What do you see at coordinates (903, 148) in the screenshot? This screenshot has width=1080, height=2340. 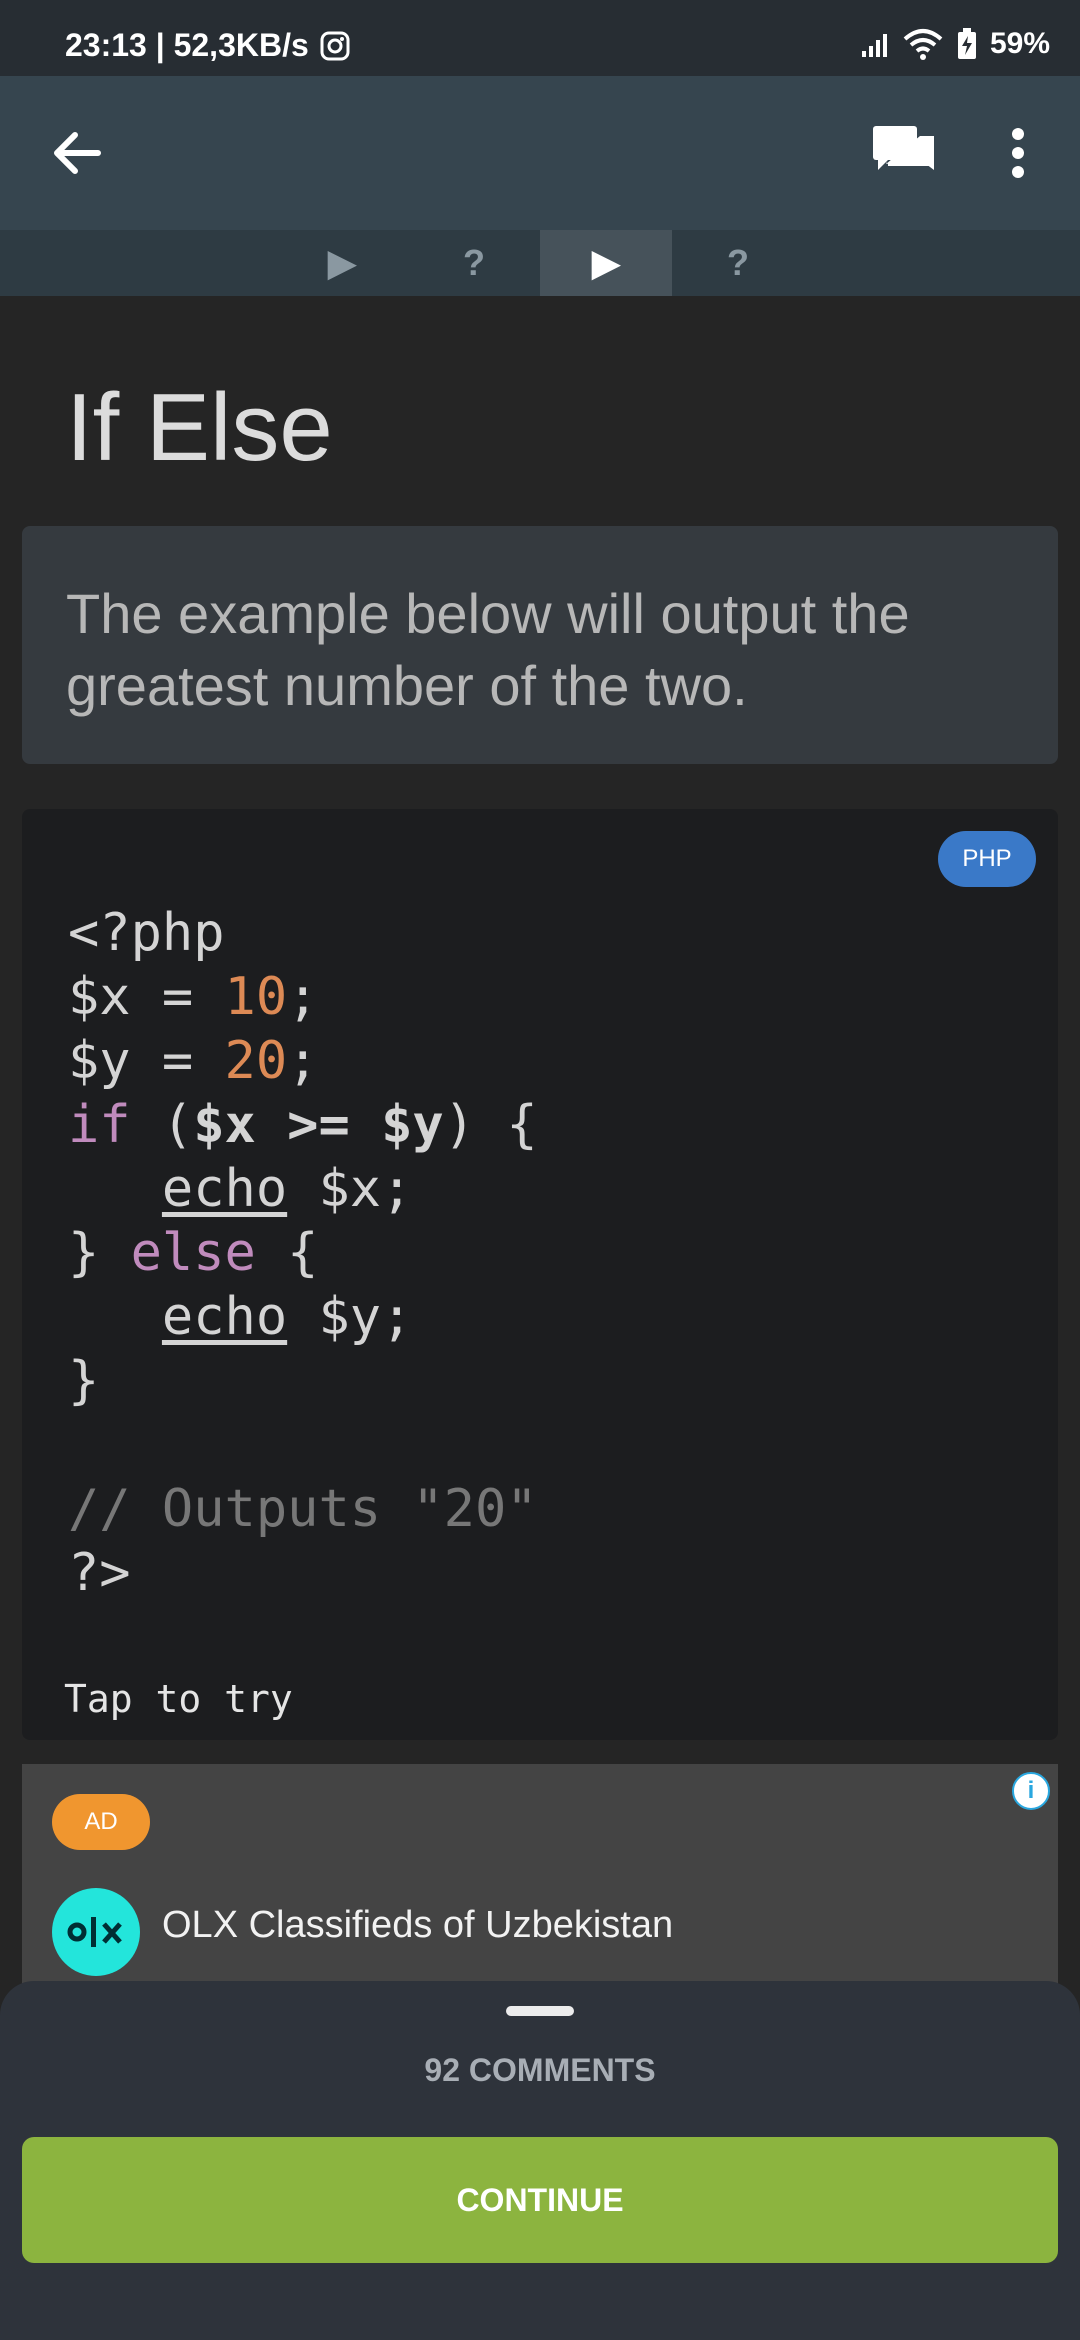 I see `chat-bubbles-icon` at bounding box center [903, 148].